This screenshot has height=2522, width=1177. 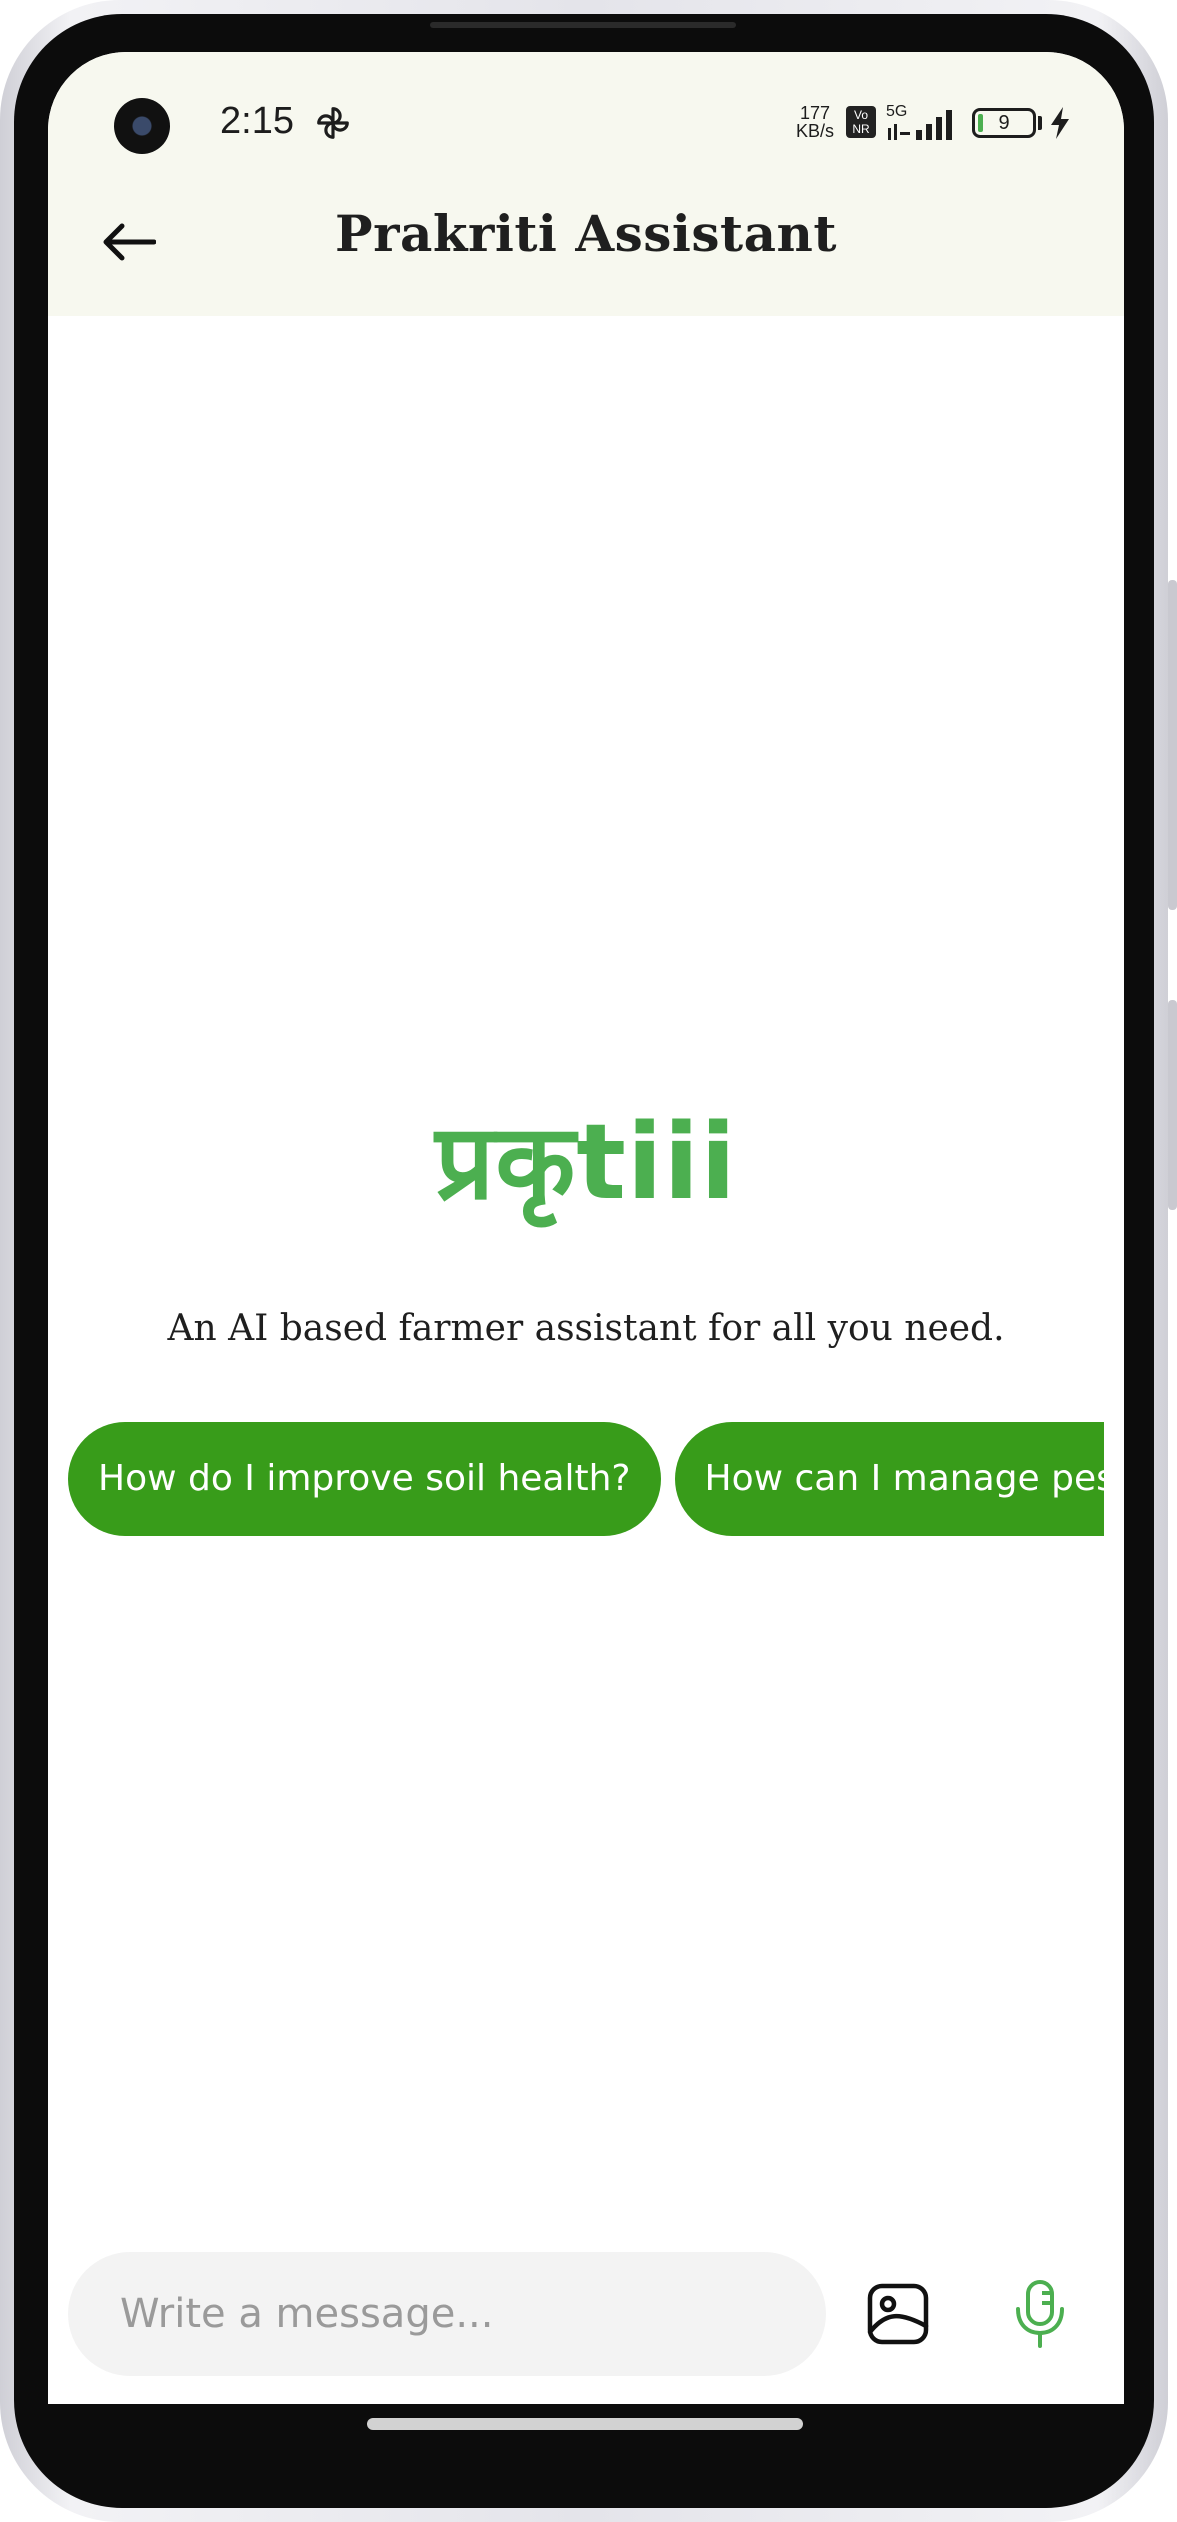 I want to click on home-indicator, so click(x=585, y=2424).